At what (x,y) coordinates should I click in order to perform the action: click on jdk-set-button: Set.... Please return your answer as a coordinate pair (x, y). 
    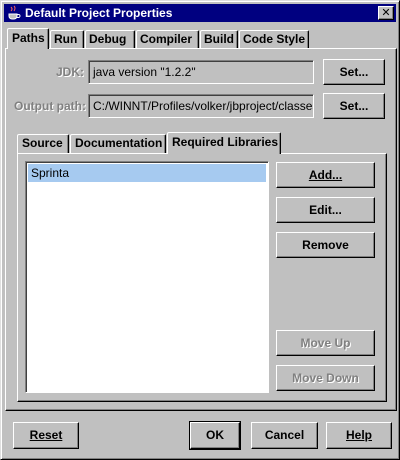
    Looking at the image, I should click on (354, 72).